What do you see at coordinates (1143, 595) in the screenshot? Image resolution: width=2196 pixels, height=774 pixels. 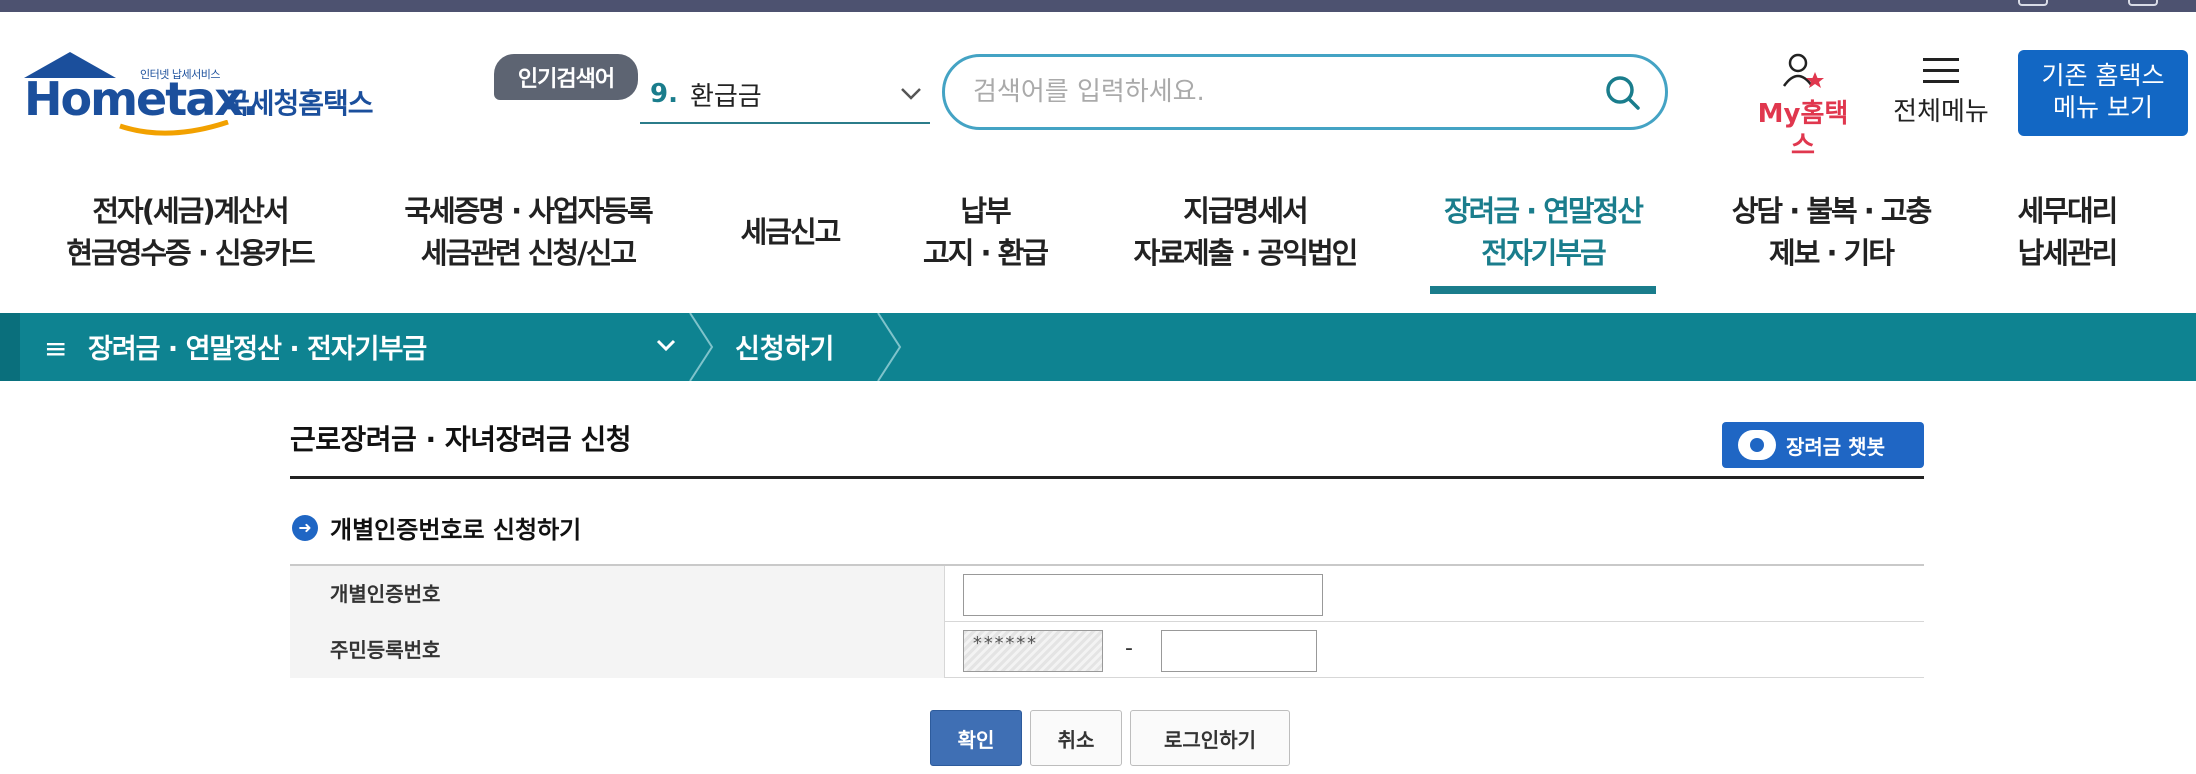 I see `auth-number-input` at bounding box center [1143, 595].